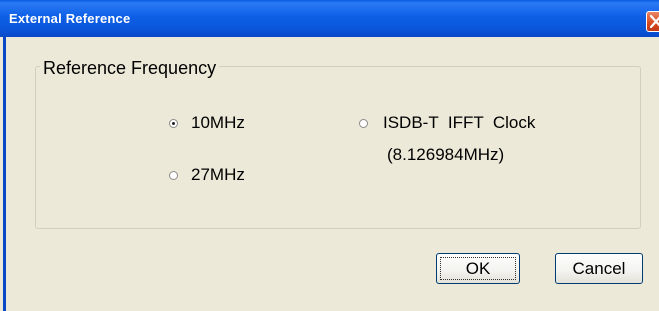 Image resolution: width=659 pixels, height=311 pixels. I want to click on radio-label: ISDB-T IFFT Clock, so click(459, 122).